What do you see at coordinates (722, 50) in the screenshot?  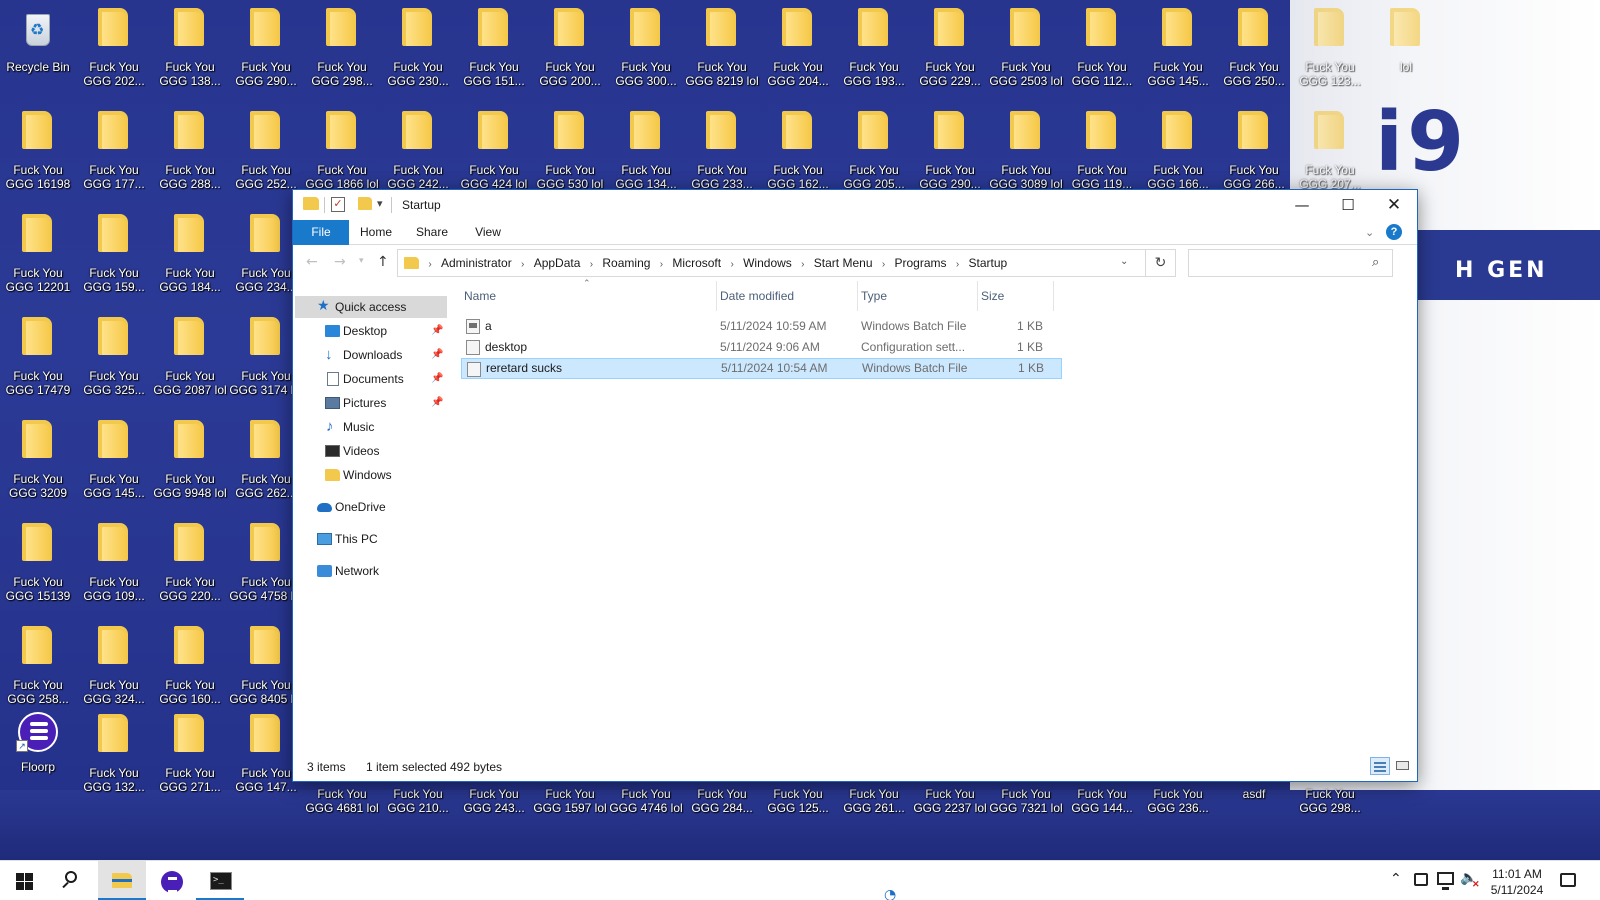 I see `desktop-folder-icon: Fuck You GGG 8219 lol` at bounding box center [722, 50].